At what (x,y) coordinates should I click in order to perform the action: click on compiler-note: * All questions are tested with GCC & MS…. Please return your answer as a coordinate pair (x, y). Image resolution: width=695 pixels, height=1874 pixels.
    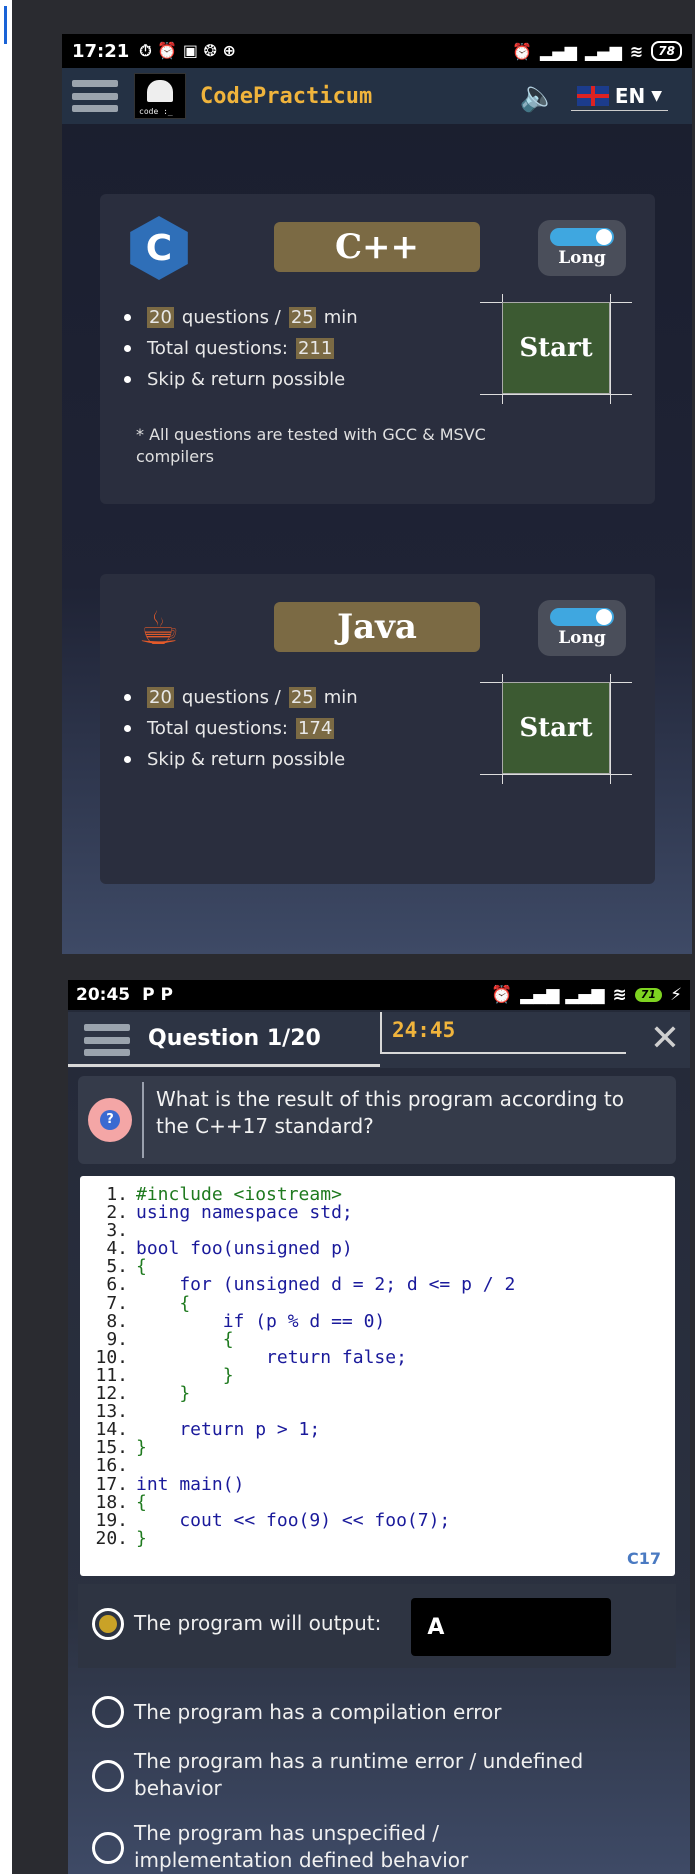
    Looking at the image, I should click on (311, 445).